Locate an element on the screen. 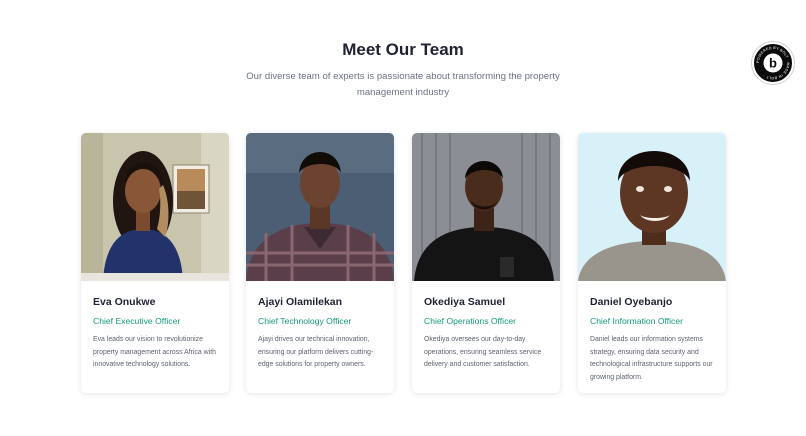 This screenshot has width=806, height=436. team-member-role: Chief Executive Officer is located at coordinates (137, 321).